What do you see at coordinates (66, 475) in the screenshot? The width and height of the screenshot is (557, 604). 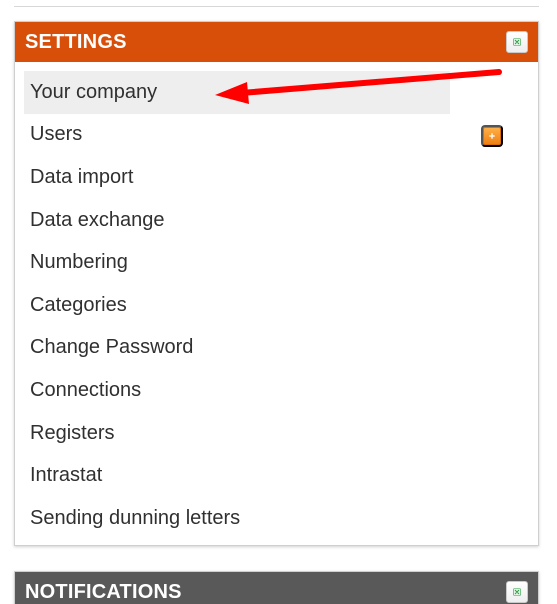 I see `menu-item-label: Intrastat` at bounding box center [66, 475].